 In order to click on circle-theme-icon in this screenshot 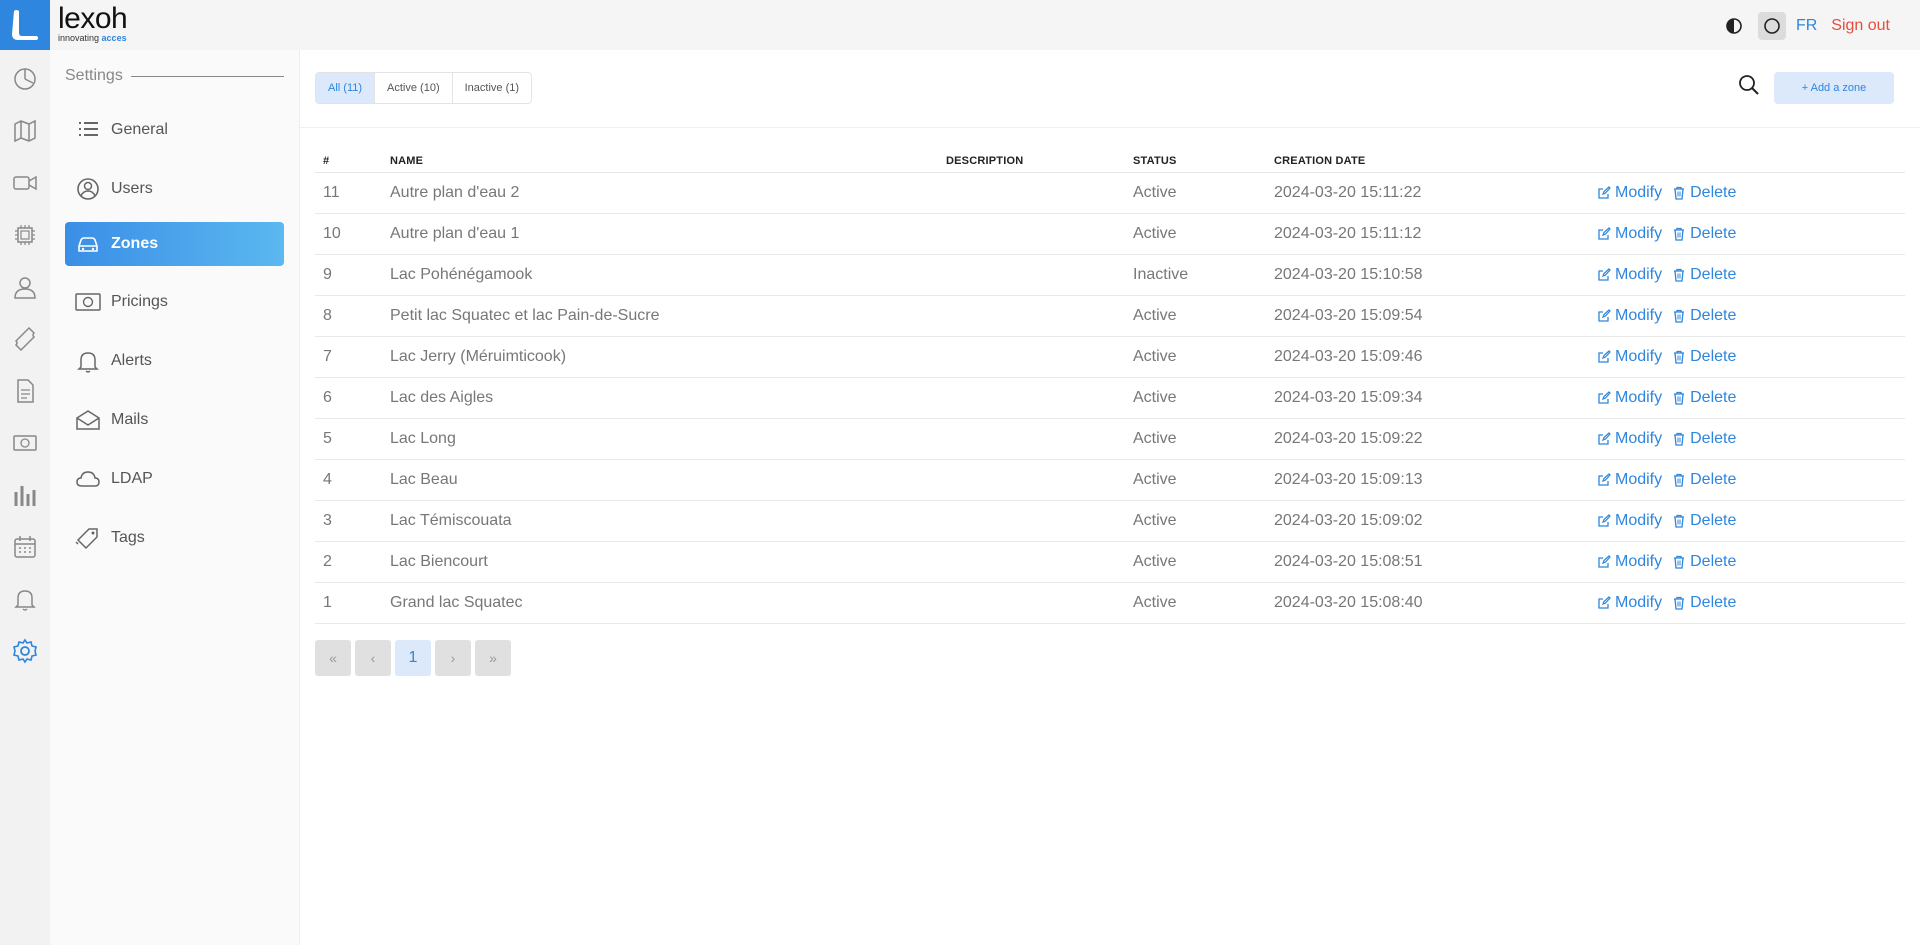, I will do `click(1771, 26)`.